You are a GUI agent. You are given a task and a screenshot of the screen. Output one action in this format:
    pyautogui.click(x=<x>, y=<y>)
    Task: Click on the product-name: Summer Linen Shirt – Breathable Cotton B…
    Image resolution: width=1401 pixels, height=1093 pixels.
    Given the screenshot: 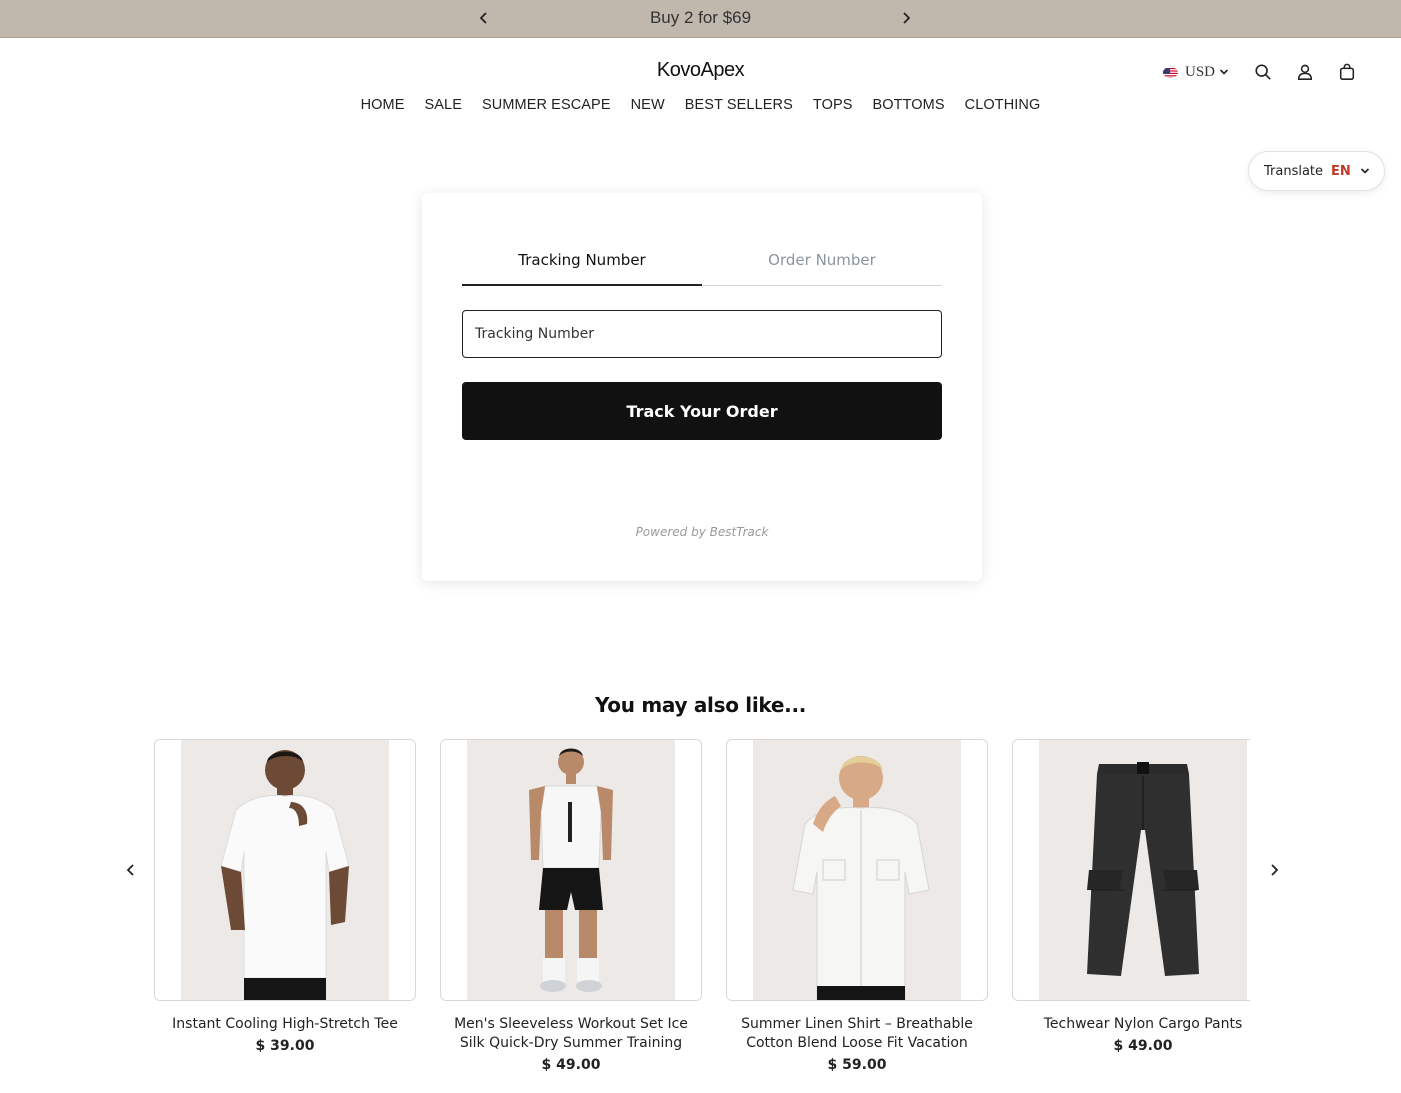 What is the action you would take?
    pyautogui.click(x=857, y=1034)
    